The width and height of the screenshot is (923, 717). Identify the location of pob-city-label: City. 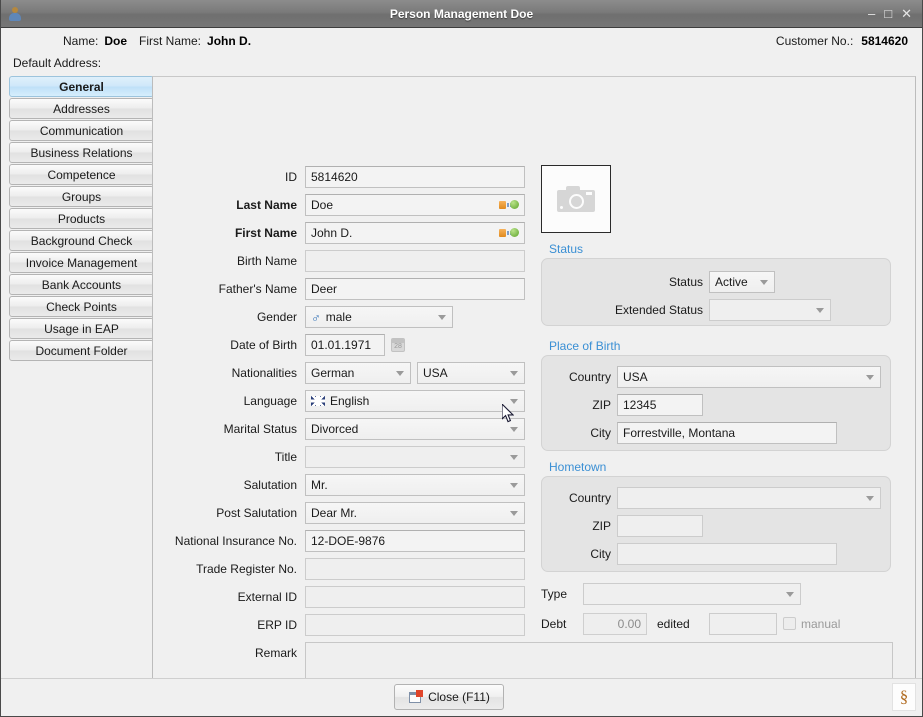
(600, 433).